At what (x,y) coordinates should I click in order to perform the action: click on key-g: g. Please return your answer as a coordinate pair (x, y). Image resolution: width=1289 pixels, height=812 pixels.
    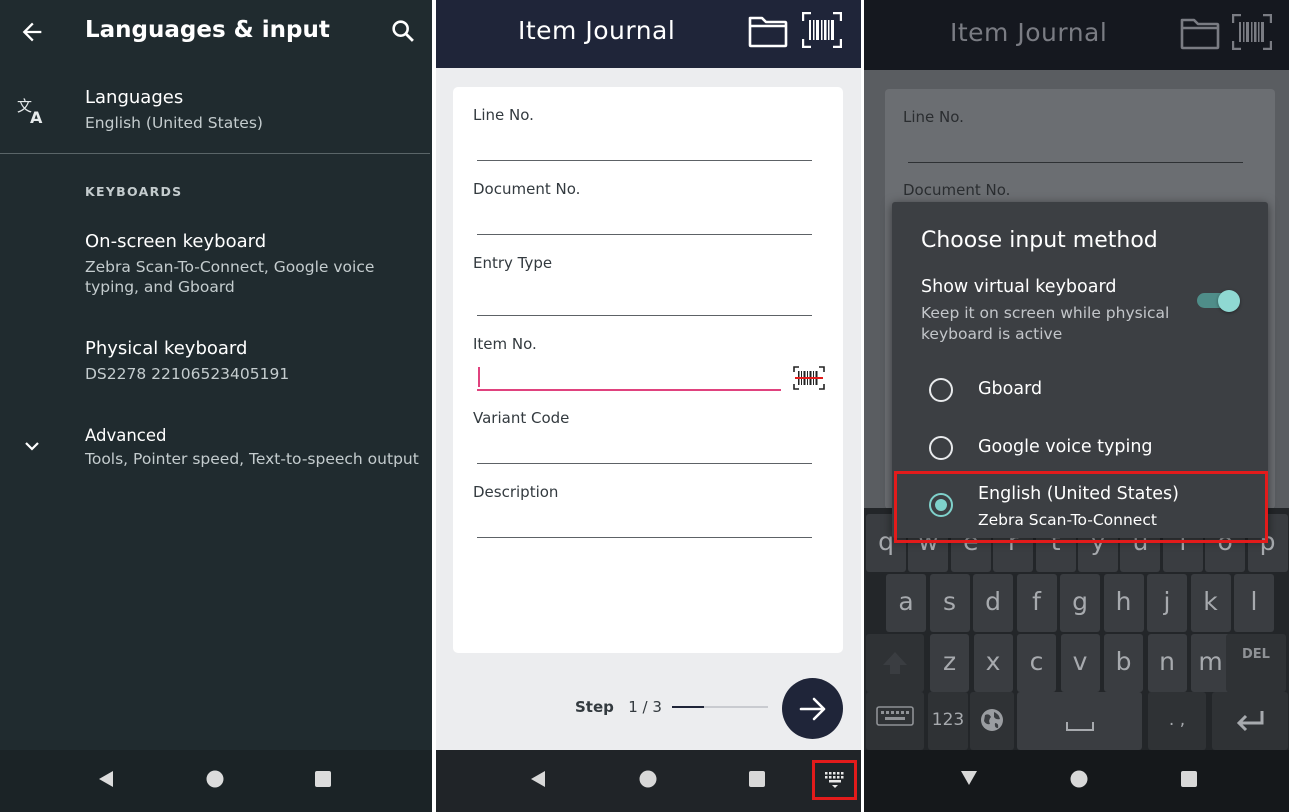
    Looking at the image, I should click on (1080, 603).